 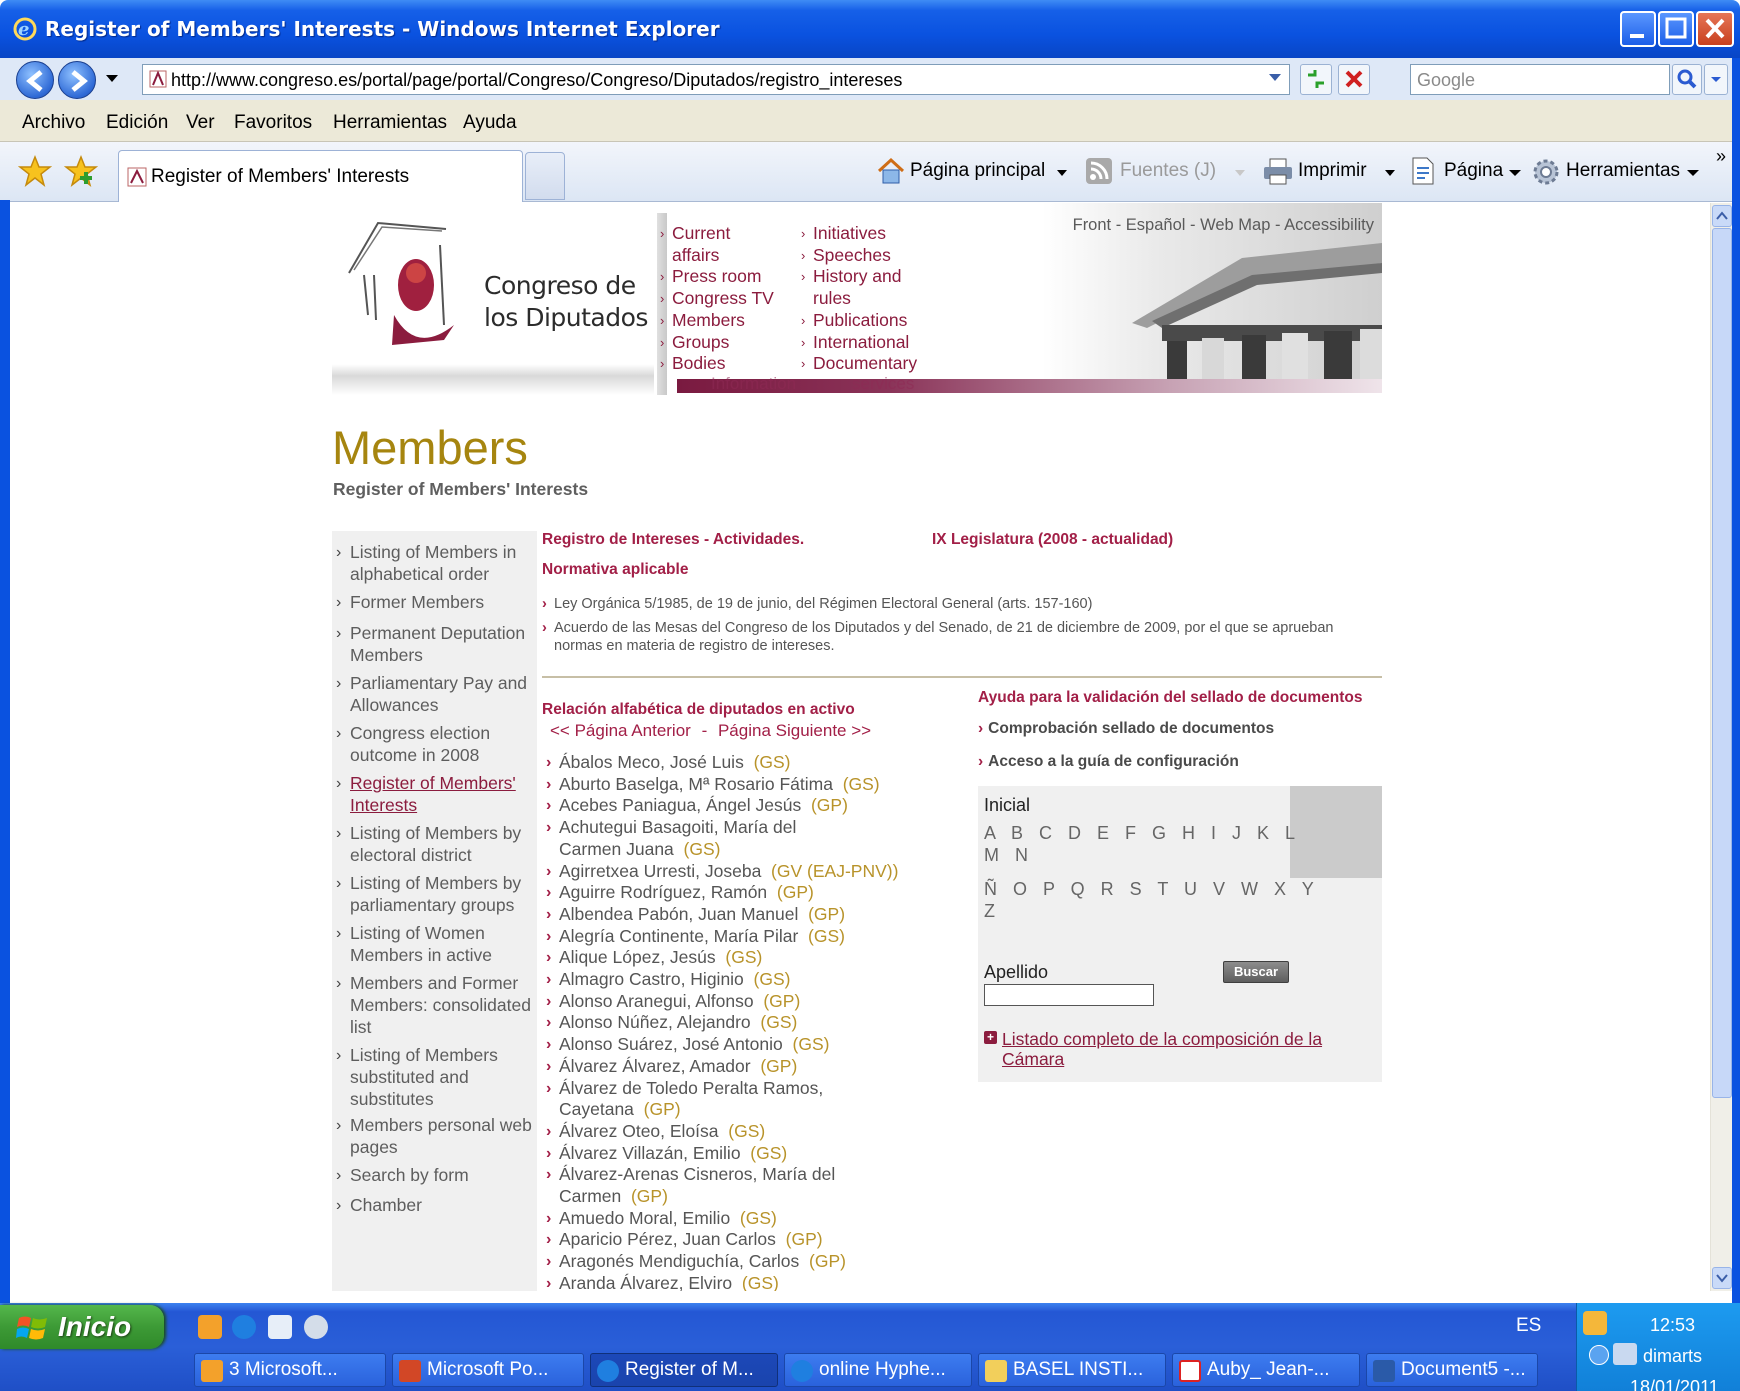 What do you see at coordinates (1069, 995) in the screenshot?
I see `surname-input` at bounding box center [1069, 995].